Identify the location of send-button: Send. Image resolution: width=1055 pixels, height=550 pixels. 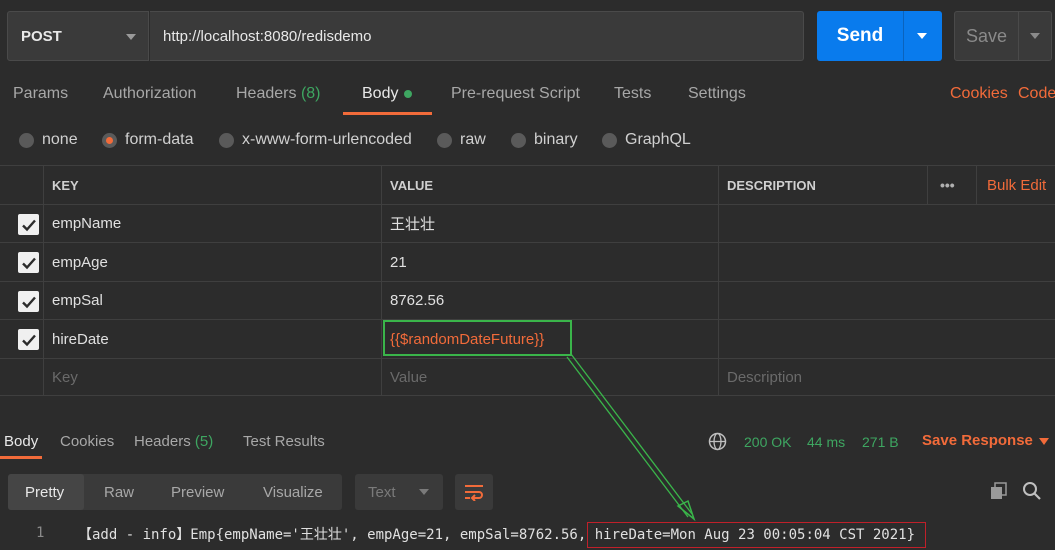
(879, 36).